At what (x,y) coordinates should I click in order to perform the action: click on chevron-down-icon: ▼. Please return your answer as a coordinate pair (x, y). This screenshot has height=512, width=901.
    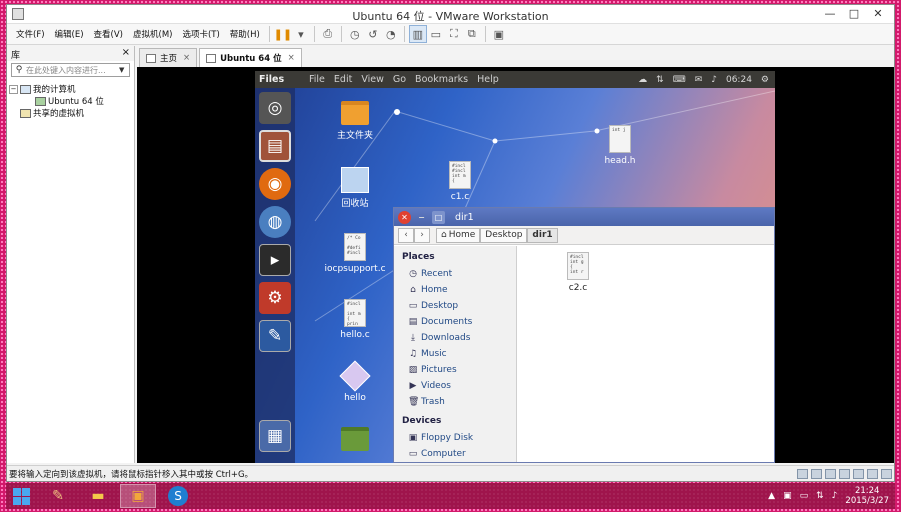
    Looking at the image, I should click on (124, 70).